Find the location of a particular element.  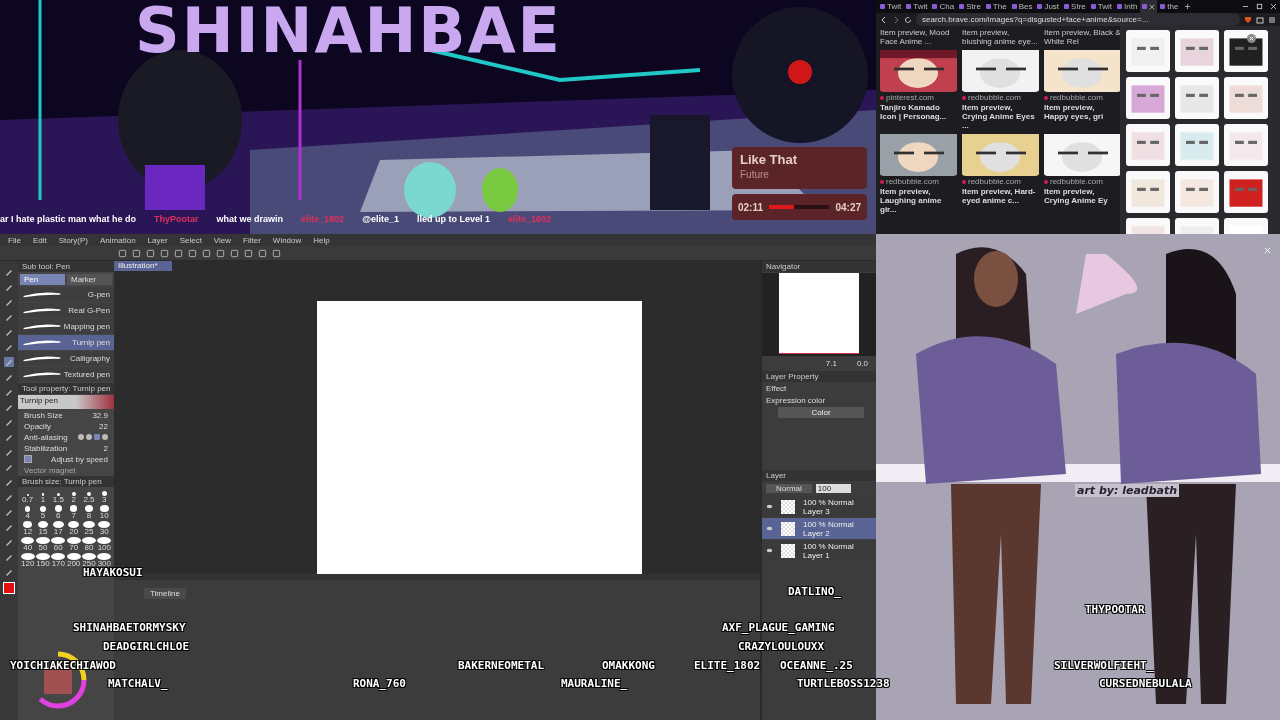

brush-size-option: 0.7 is located at coordinates (28, 496).